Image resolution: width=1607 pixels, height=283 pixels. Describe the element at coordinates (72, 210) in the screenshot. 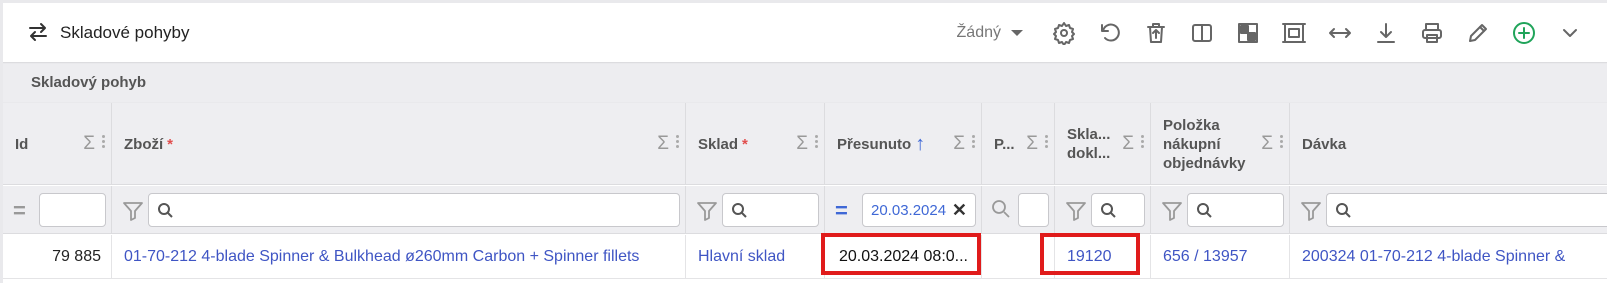

I see `filter-input-id` at that location.